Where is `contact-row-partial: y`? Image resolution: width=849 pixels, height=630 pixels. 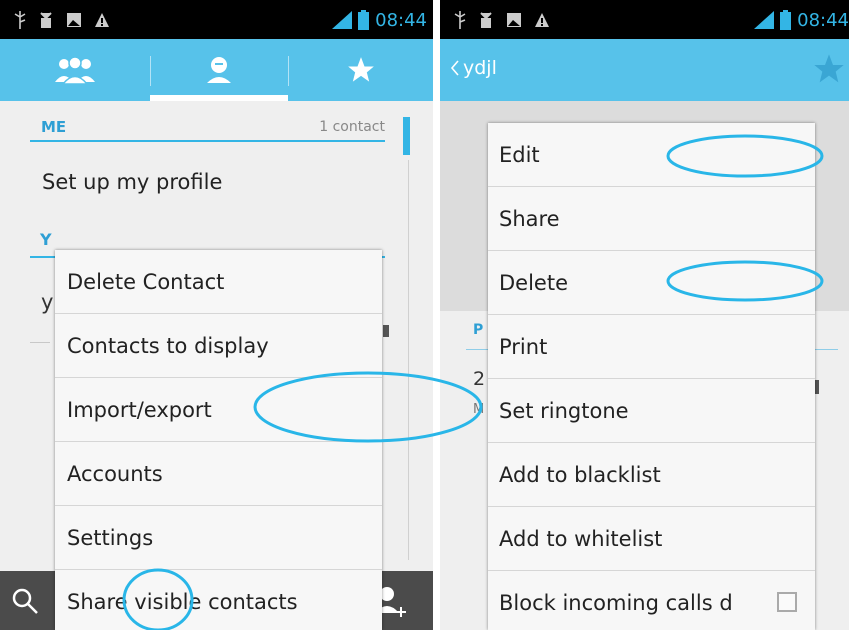 contact-row-partial: y is located at coordinates (47, 302).